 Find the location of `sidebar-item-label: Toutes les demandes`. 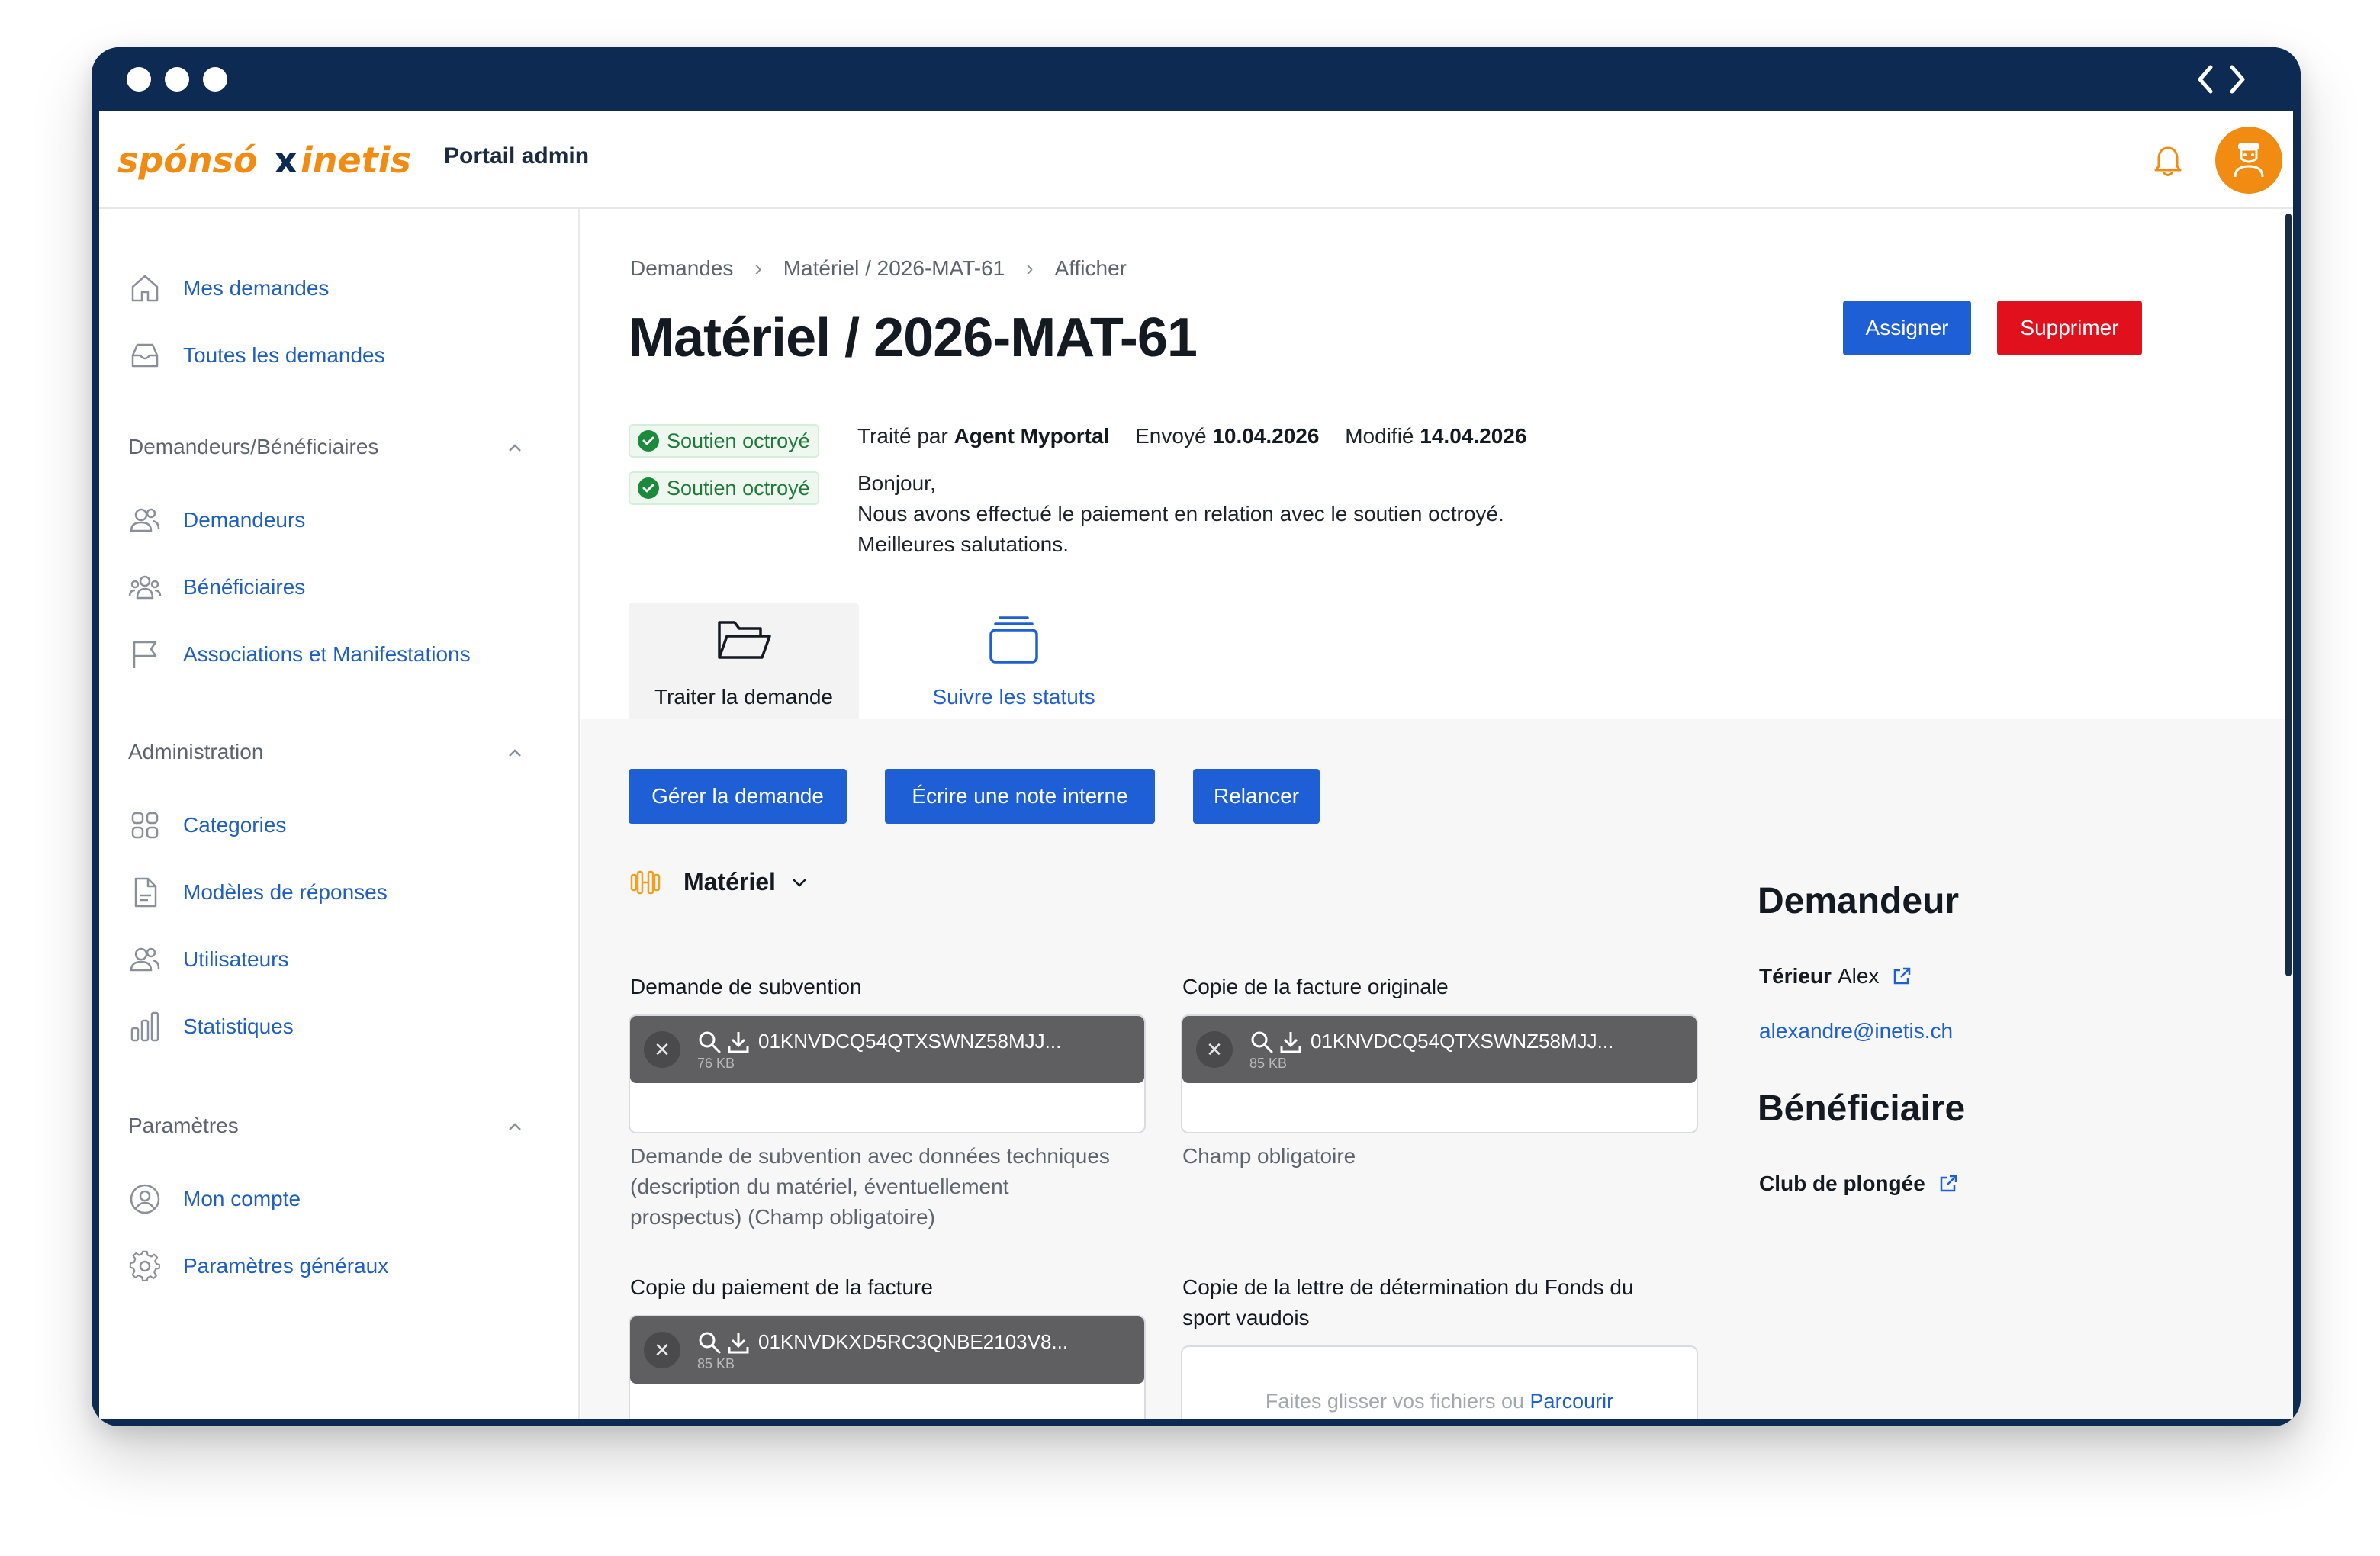

sidebar-item-label: Toutes les demandes is located at coordinates (284, 355).